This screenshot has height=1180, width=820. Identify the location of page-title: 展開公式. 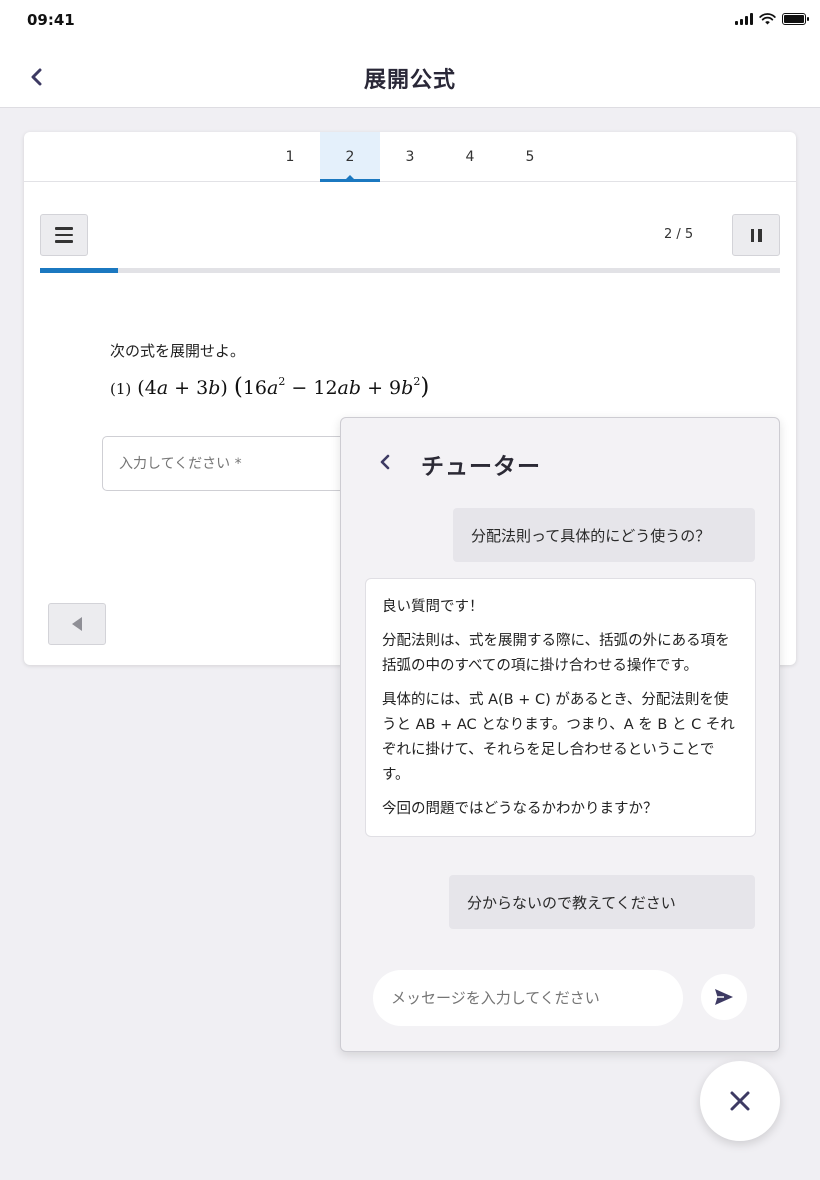
(410, 78).